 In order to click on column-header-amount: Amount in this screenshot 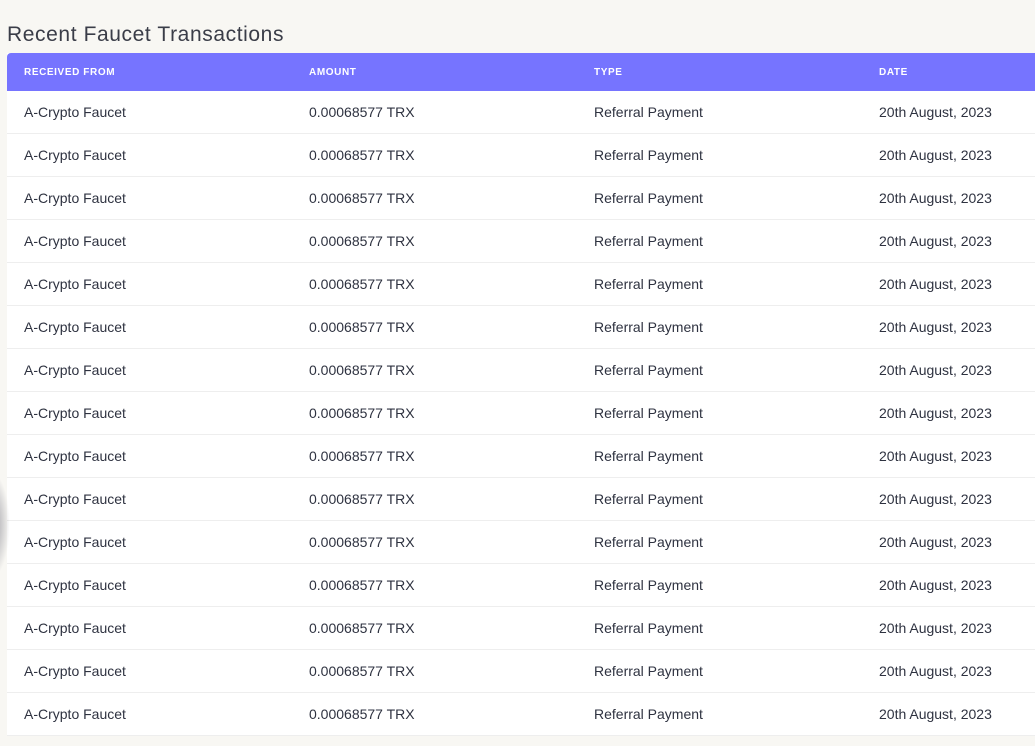, I will do `click(333, 72)`.